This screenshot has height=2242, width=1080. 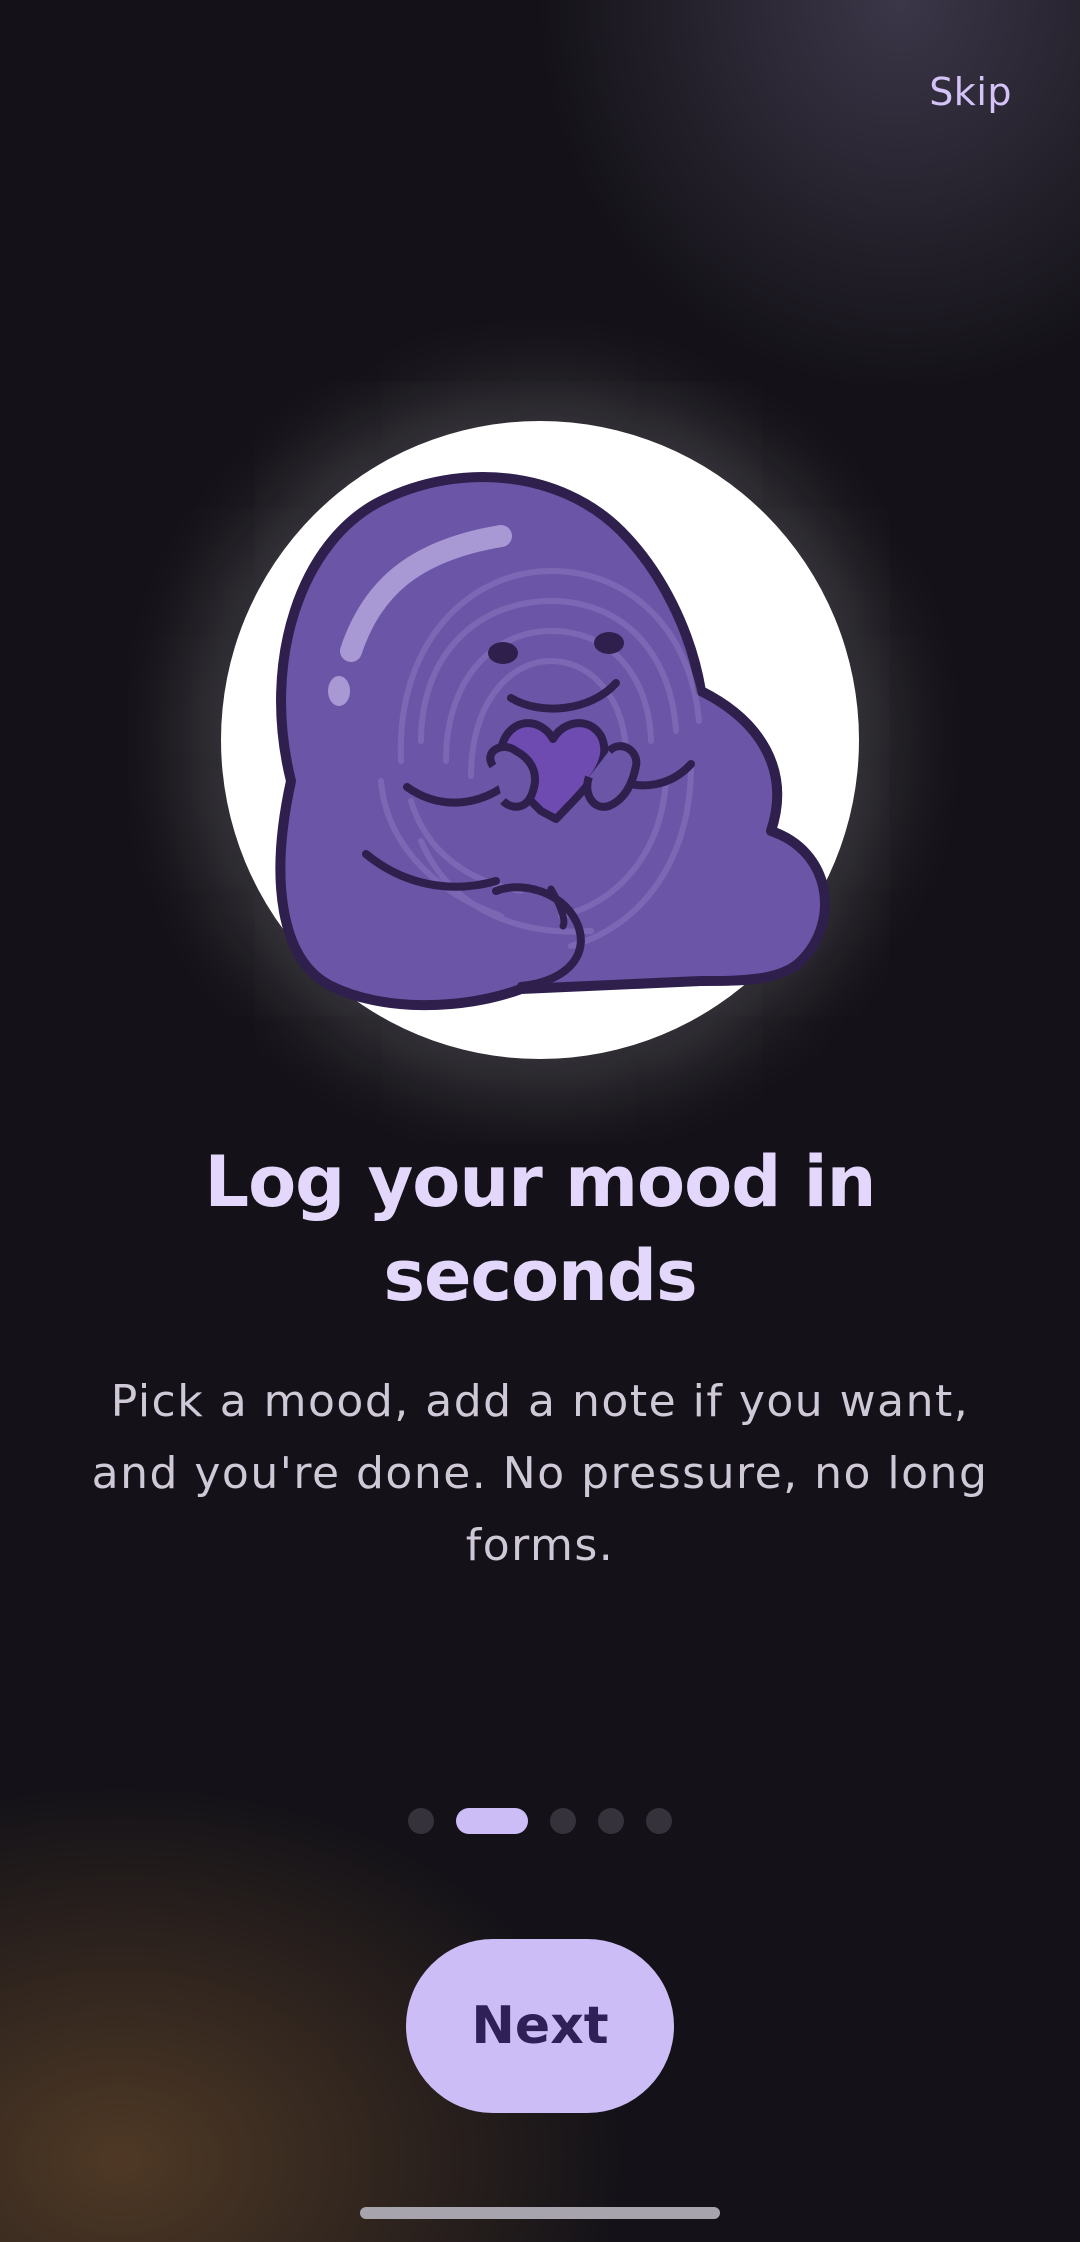 What do you see at coordinates (552, 741) in the screenshot?
I see `mascot-illustration` at bounding box center [552, 741].